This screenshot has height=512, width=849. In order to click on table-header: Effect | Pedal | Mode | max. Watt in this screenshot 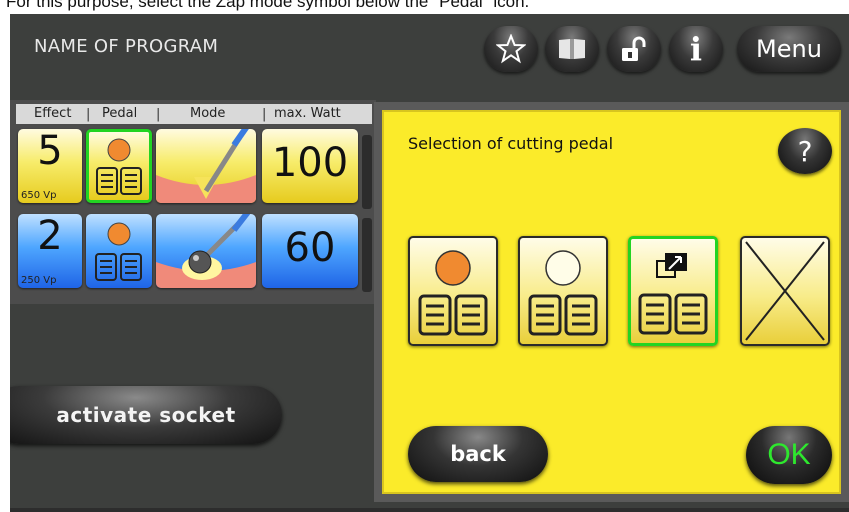, I will do `click(194, 114)`.